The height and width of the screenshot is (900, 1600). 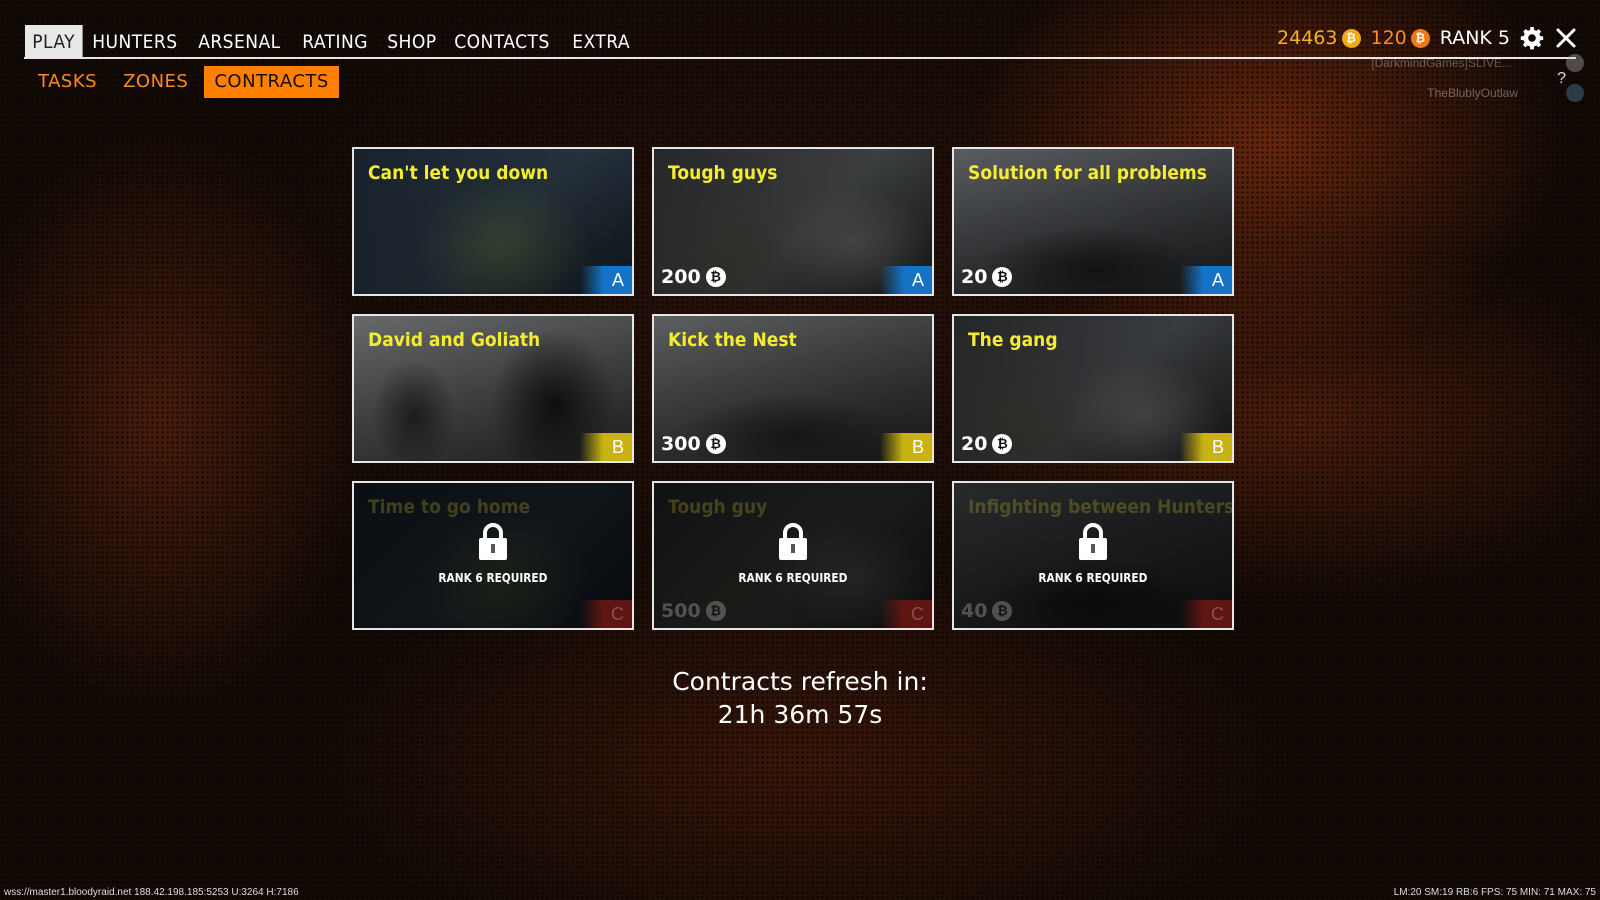 I want to click on refresh-label: Contracts refresh in:, so click(x=800, y=681).